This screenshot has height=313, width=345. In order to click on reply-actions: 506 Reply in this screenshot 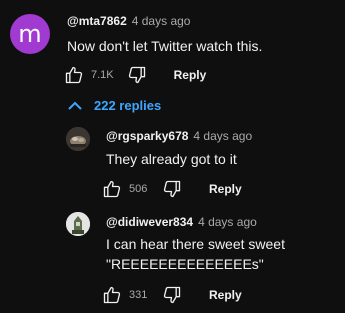, I will do `click(171, 189)`.